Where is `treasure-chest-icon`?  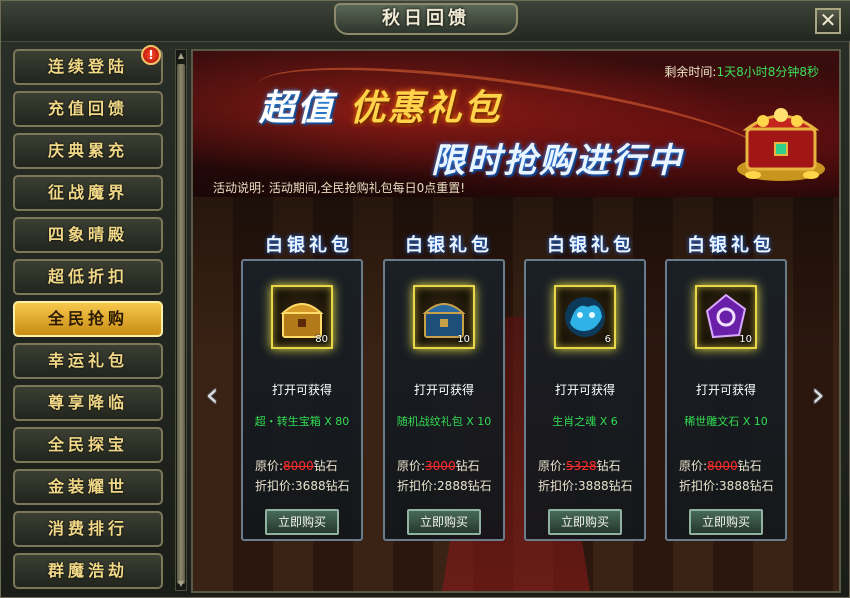
treasure-chest-icon is located at coordinates (781, 144).